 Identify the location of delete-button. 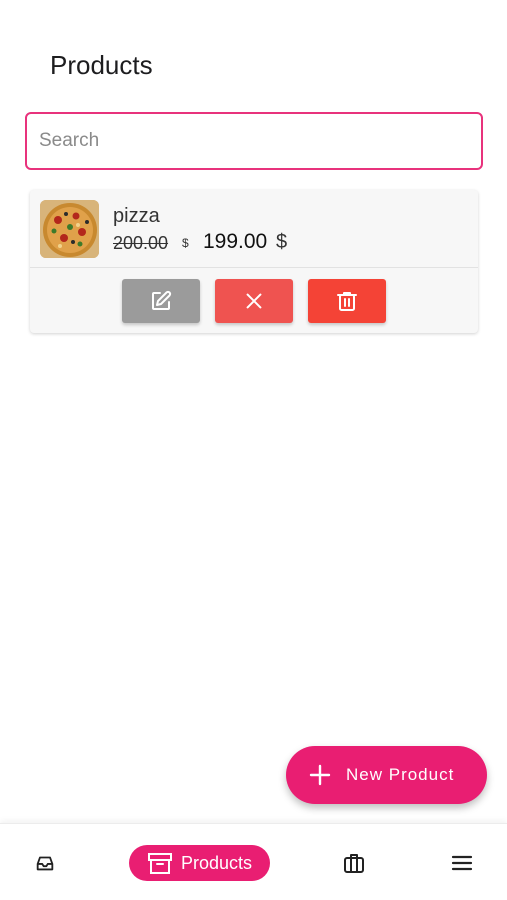
(347, 301).